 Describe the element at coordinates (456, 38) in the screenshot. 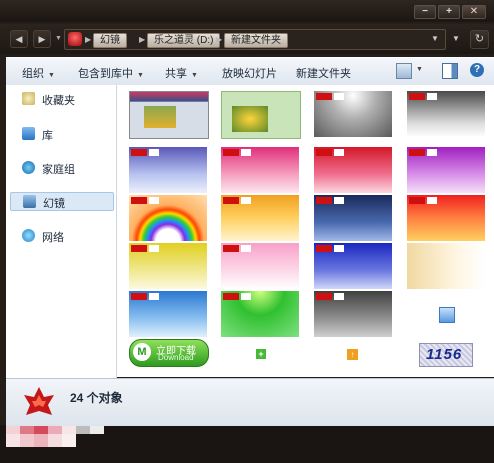

I see `chevron-down-icon: ▼` at that location.